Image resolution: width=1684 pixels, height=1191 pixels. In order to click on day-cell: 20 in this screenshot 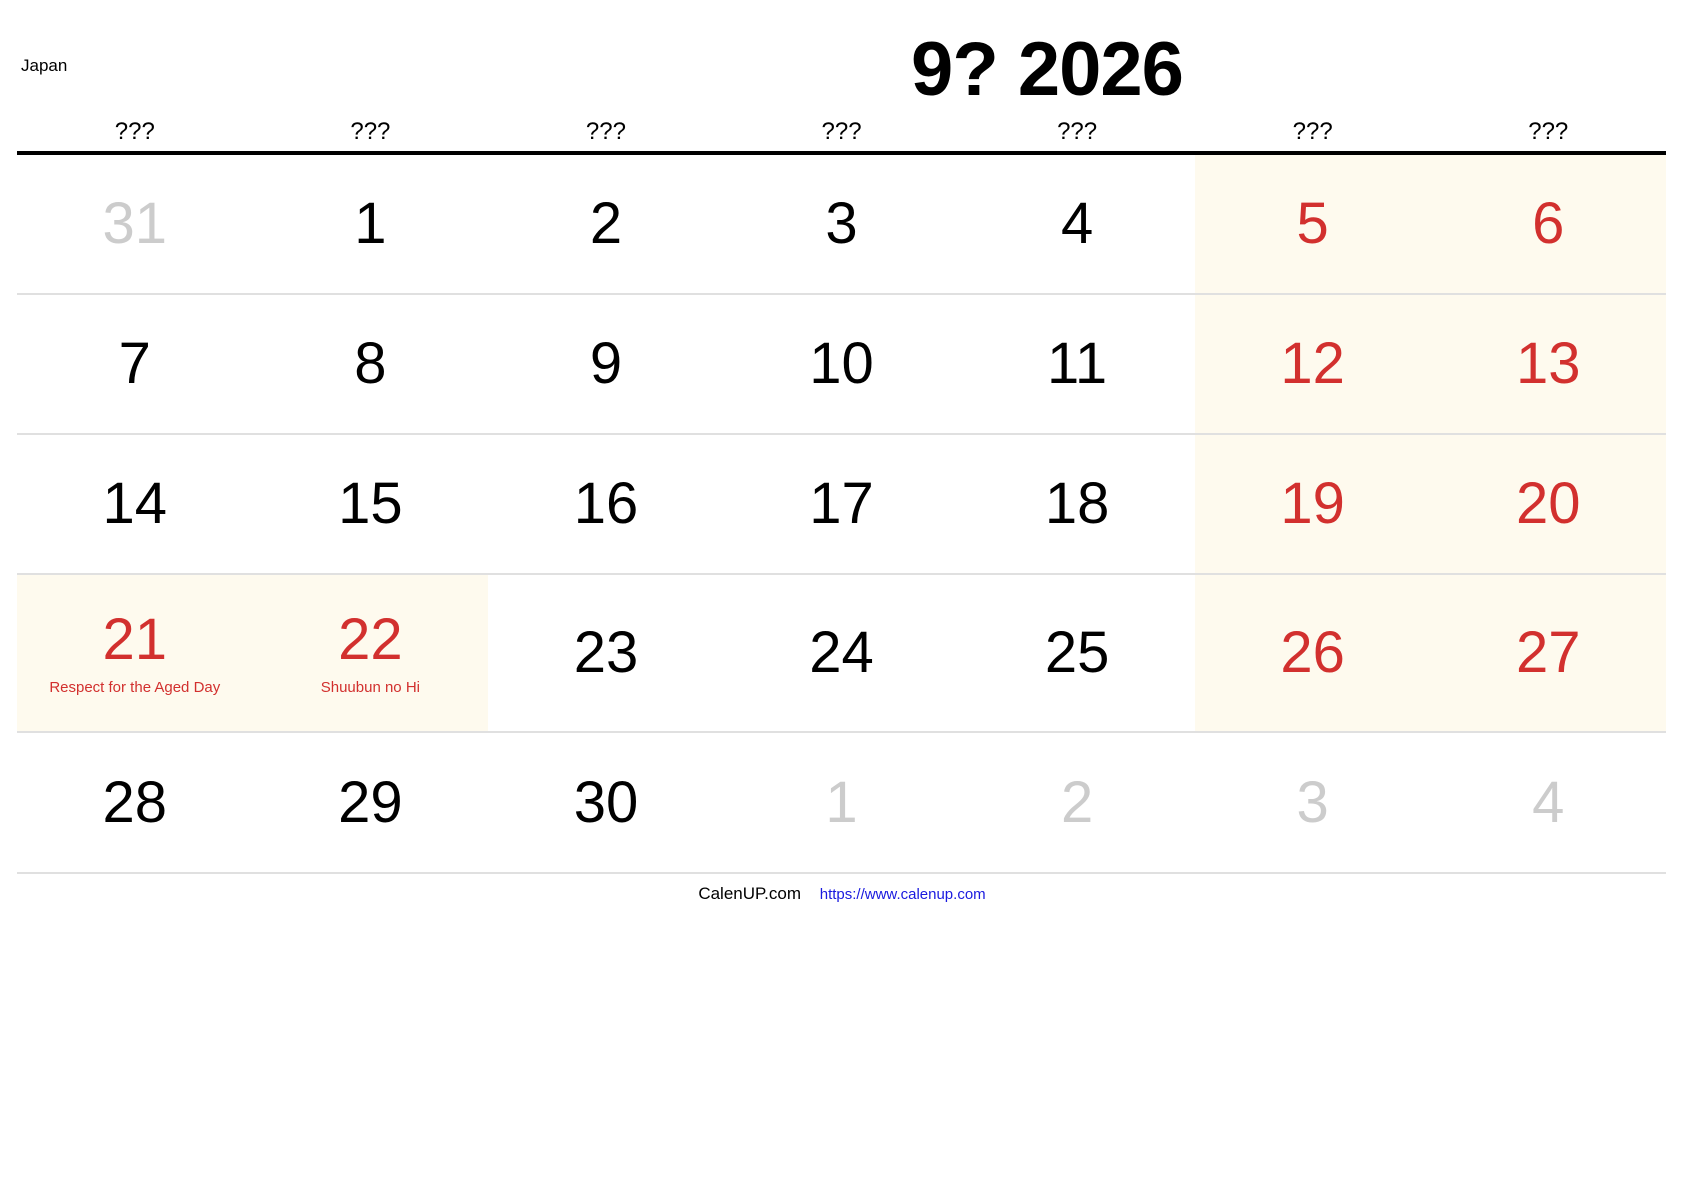, I will do `click(1548, 504)`.